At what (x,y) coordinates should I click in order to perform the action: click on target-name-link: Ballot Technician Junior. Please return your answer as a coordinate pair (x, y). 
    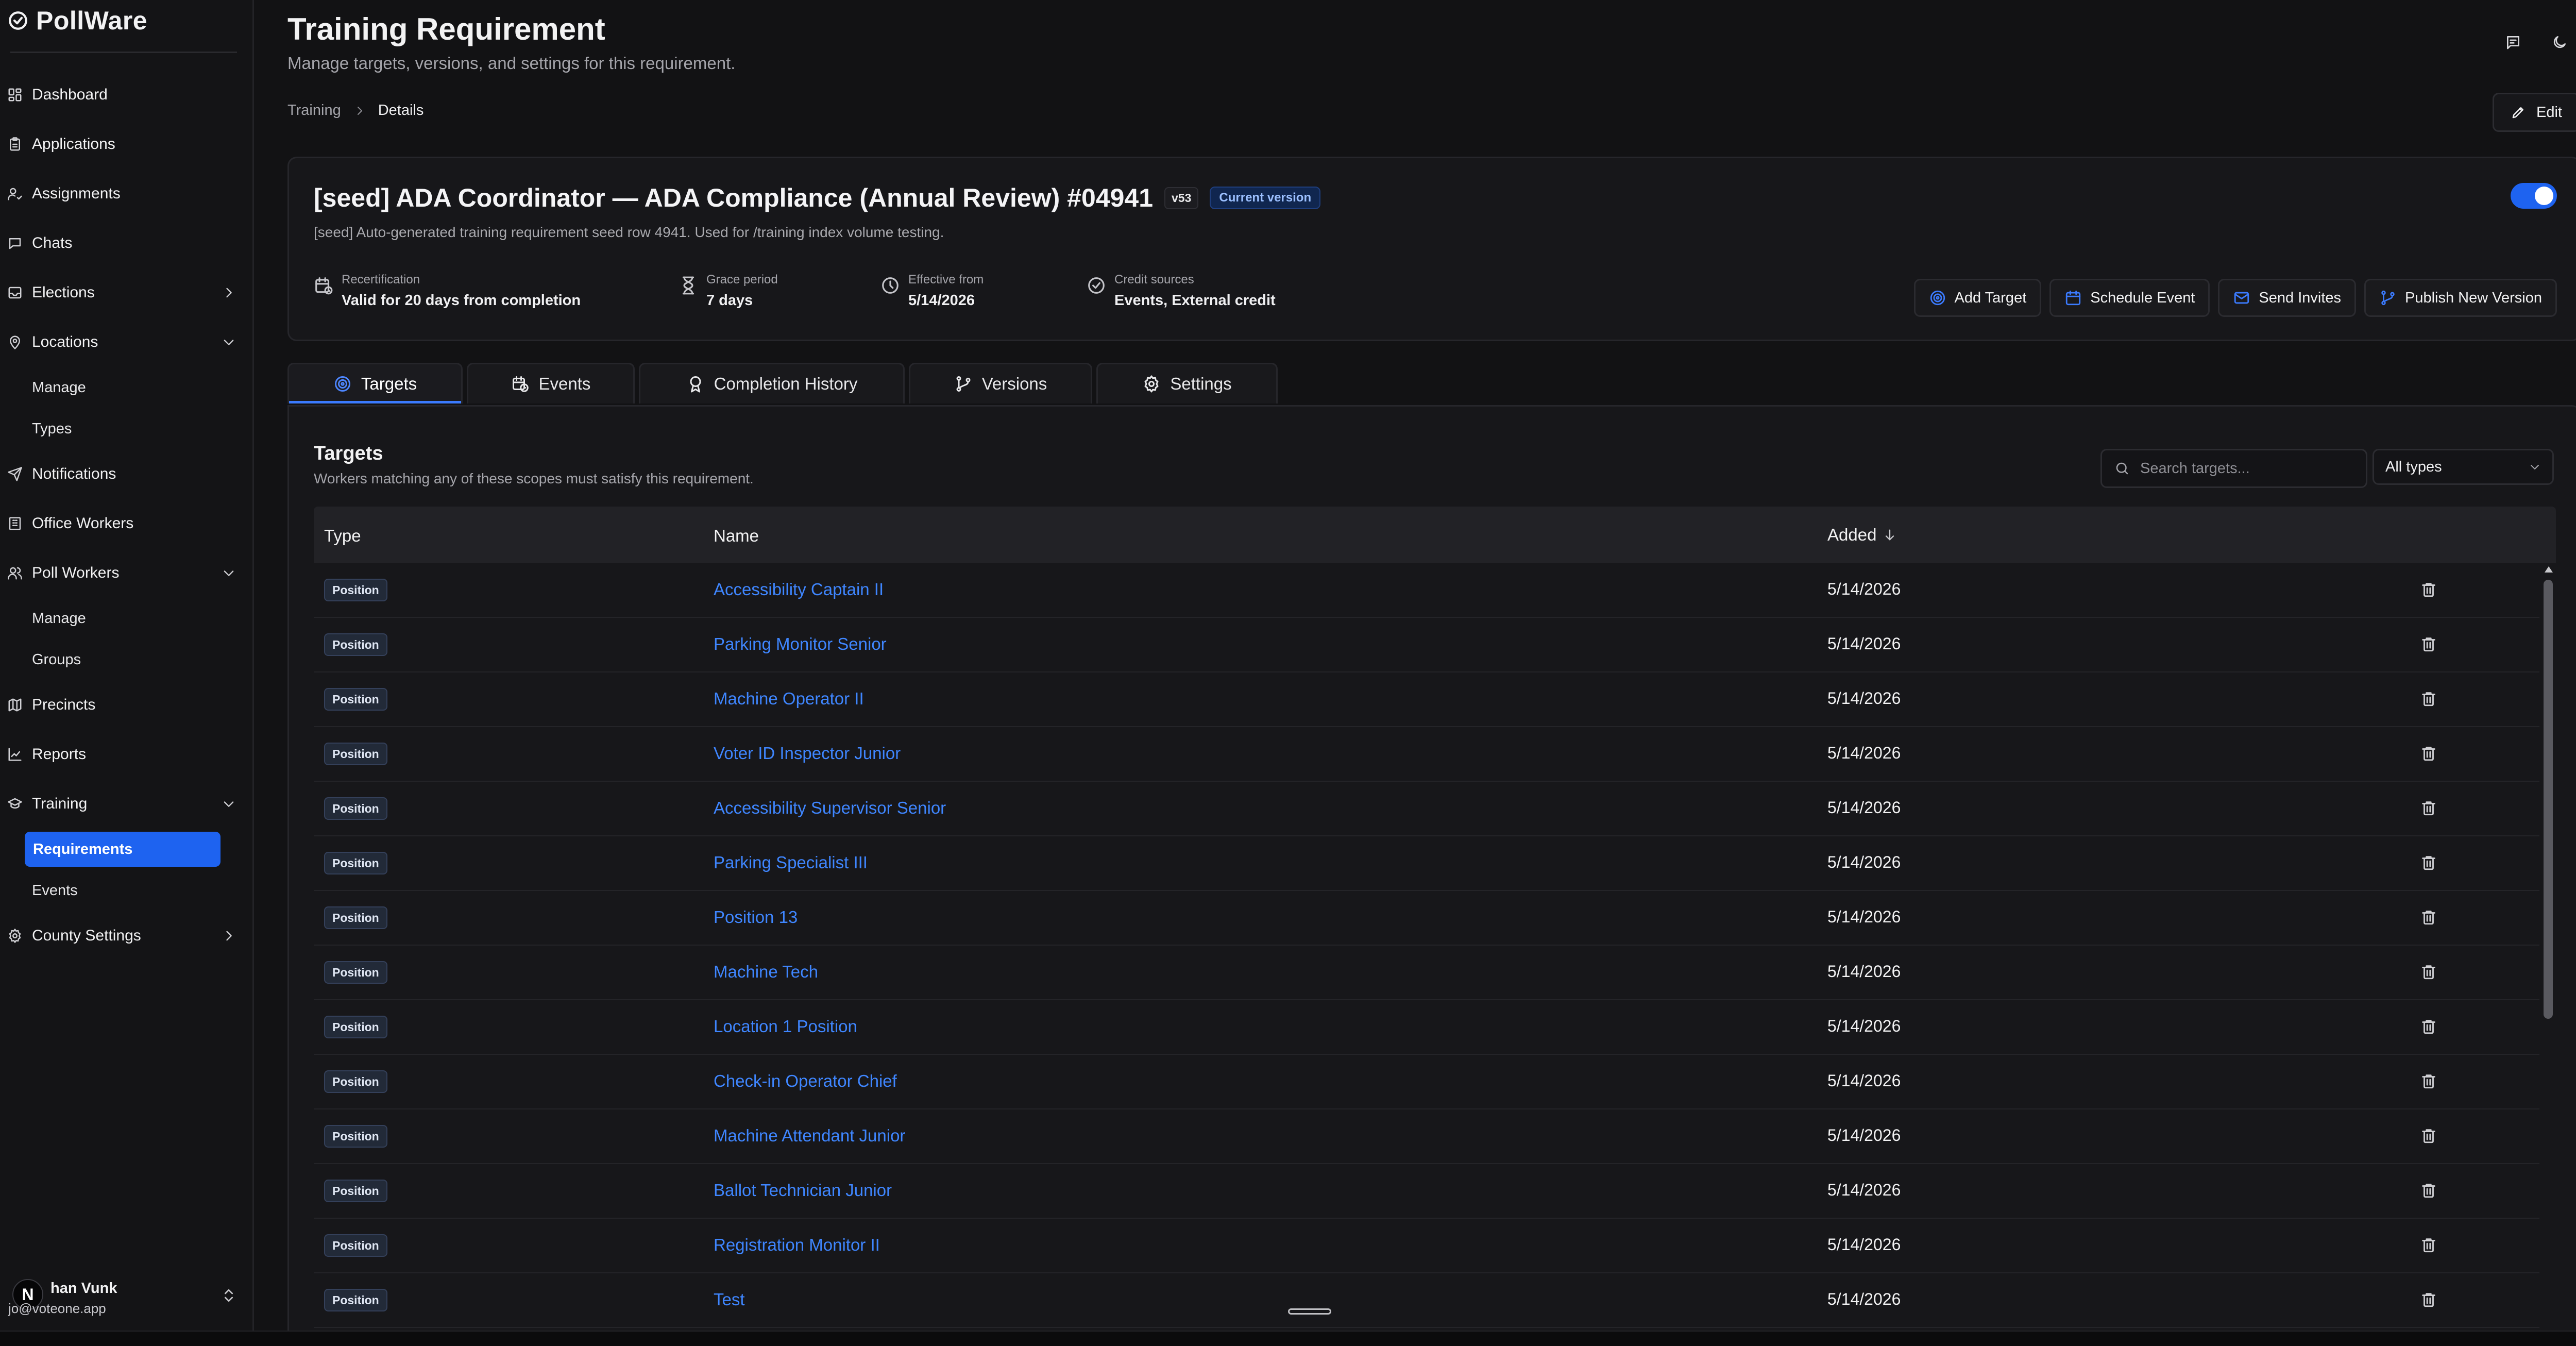
    Looking at the image, I should click on (803, 1190).